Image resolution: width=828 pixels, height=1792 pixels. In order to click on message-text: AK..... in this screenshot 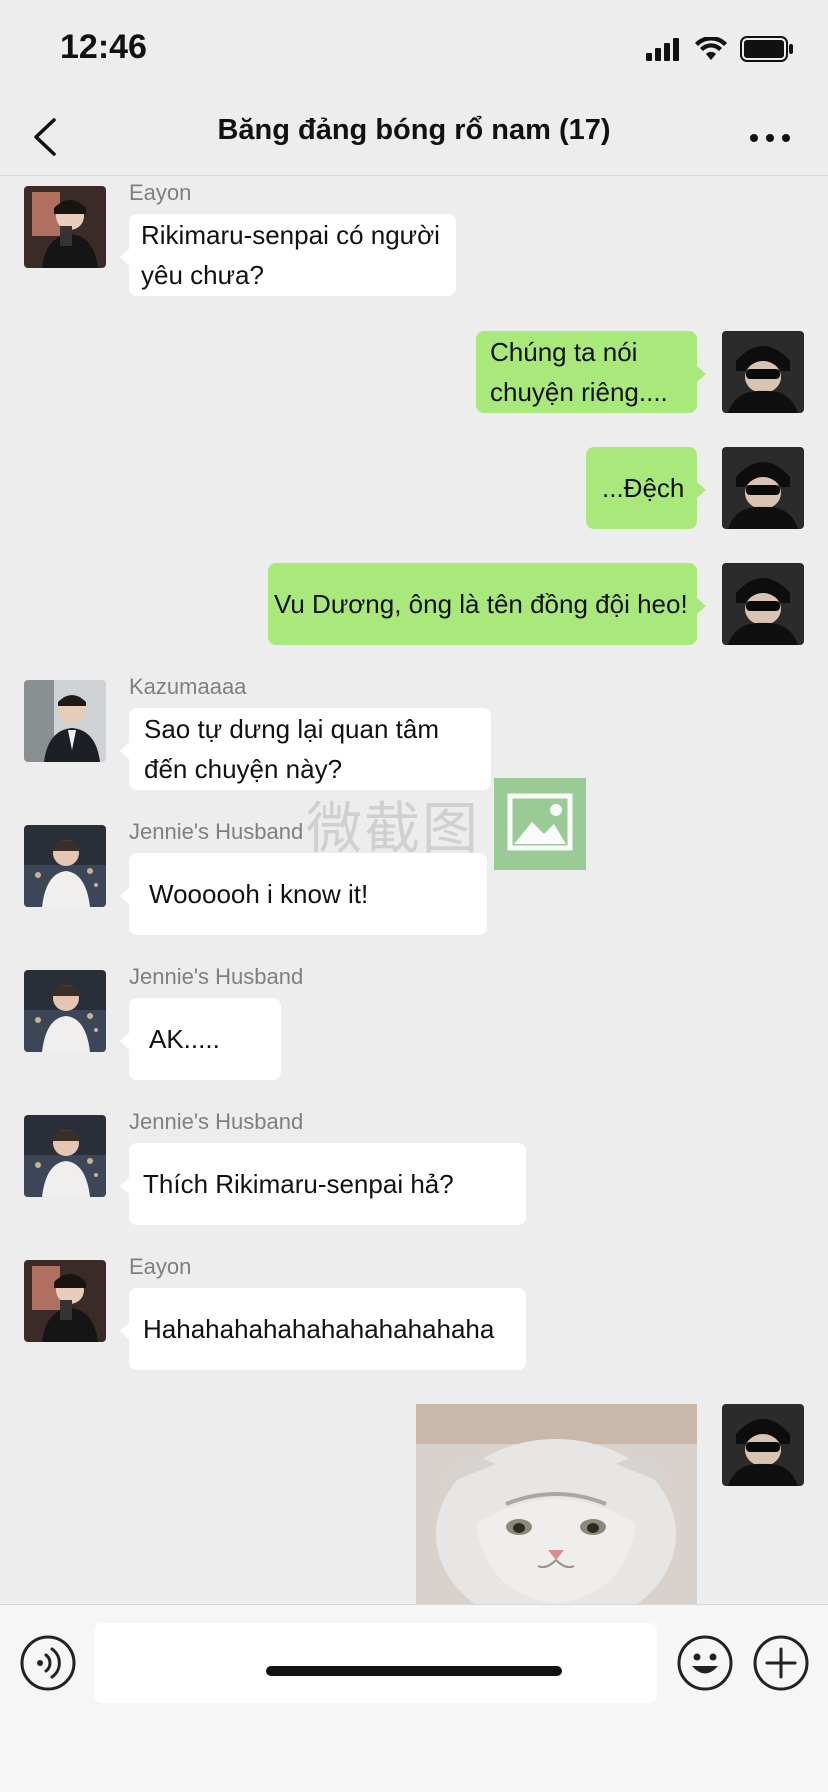, I will do `click(184, 1039)`.